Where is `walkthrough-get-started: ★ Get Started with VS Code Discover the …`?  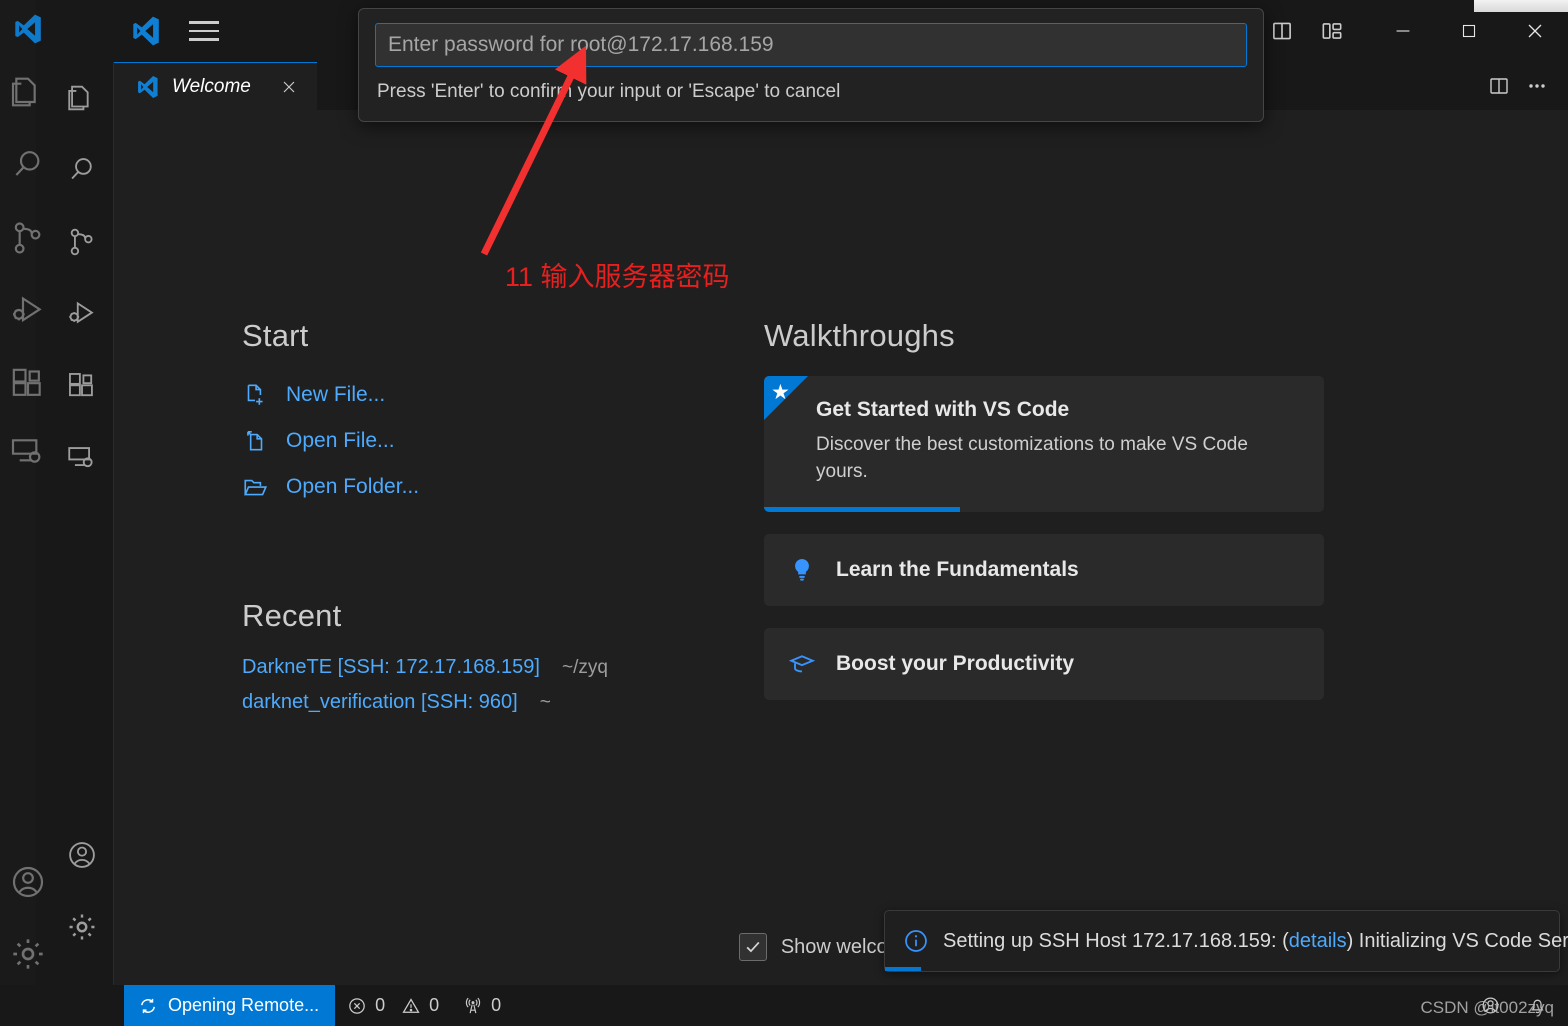
walkthrough-get-started: ★ Get Started with VS Code Discover the … is located at coordinates (1044, 444).